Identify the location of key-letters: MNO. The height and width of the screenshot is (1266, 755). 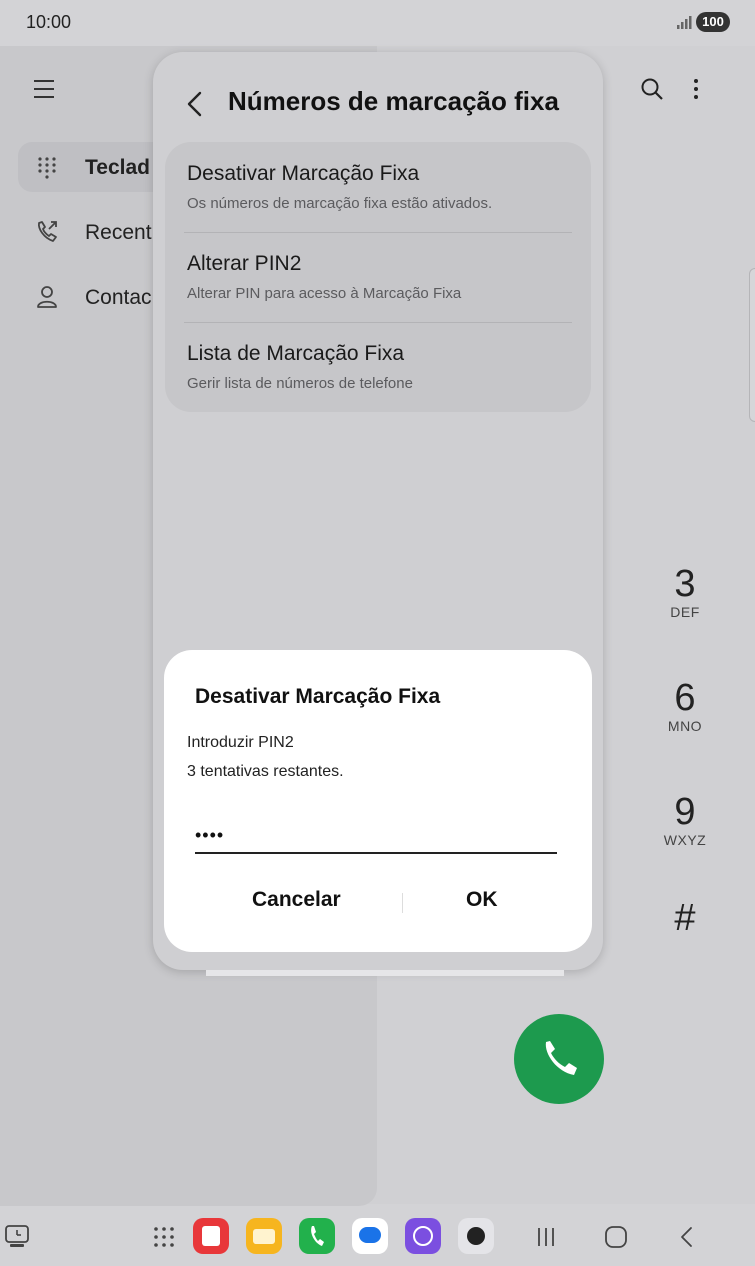
(685, 726).